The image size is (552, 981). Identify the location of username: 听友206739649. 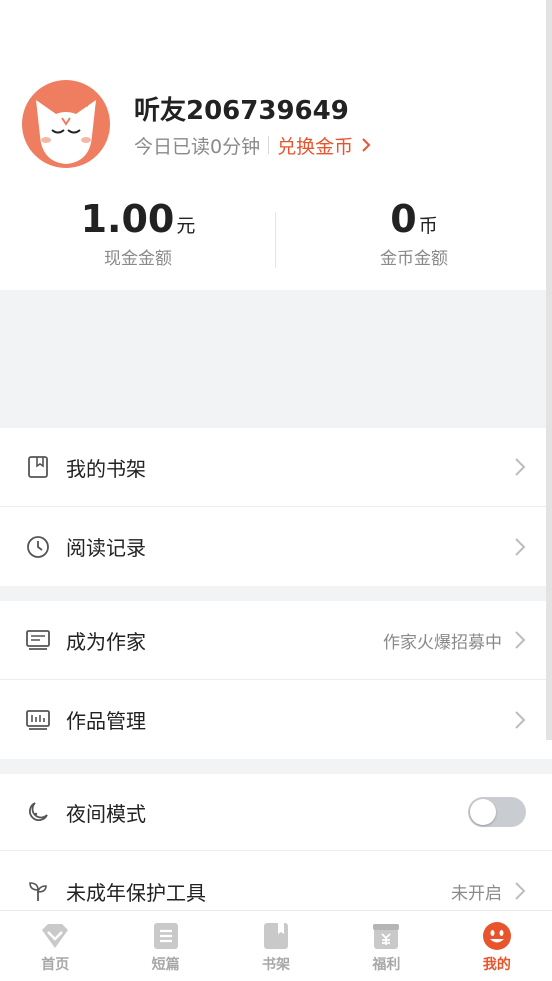
(241, 111).